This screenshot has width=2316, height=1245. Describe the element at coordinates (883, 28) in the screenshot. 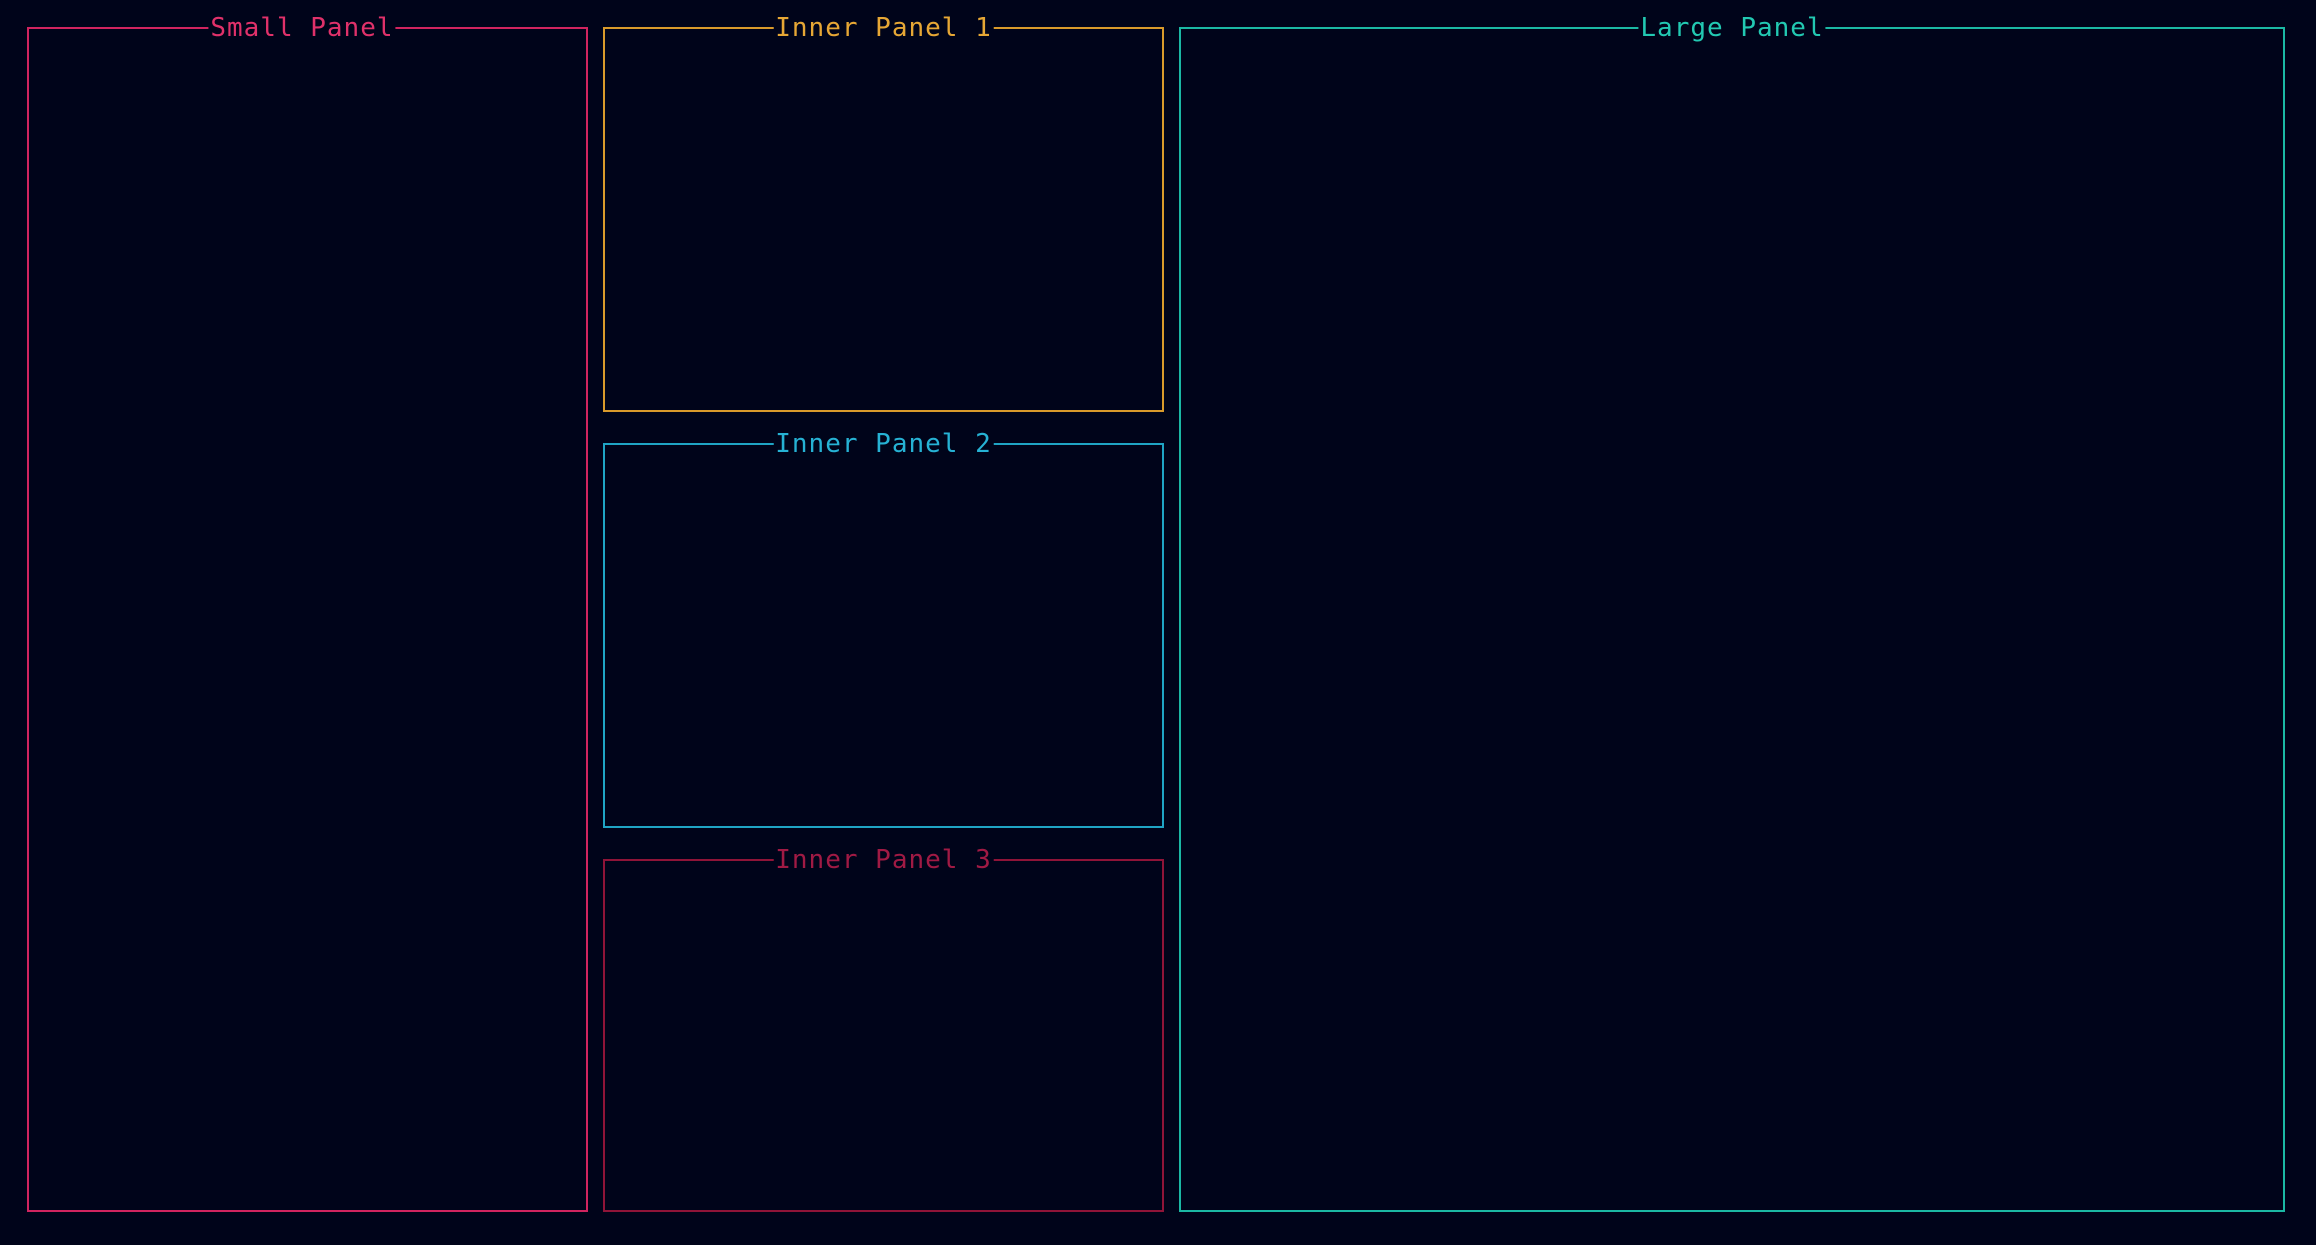

I see `inner-panel-1-title: Inner Panel 1` at that location.